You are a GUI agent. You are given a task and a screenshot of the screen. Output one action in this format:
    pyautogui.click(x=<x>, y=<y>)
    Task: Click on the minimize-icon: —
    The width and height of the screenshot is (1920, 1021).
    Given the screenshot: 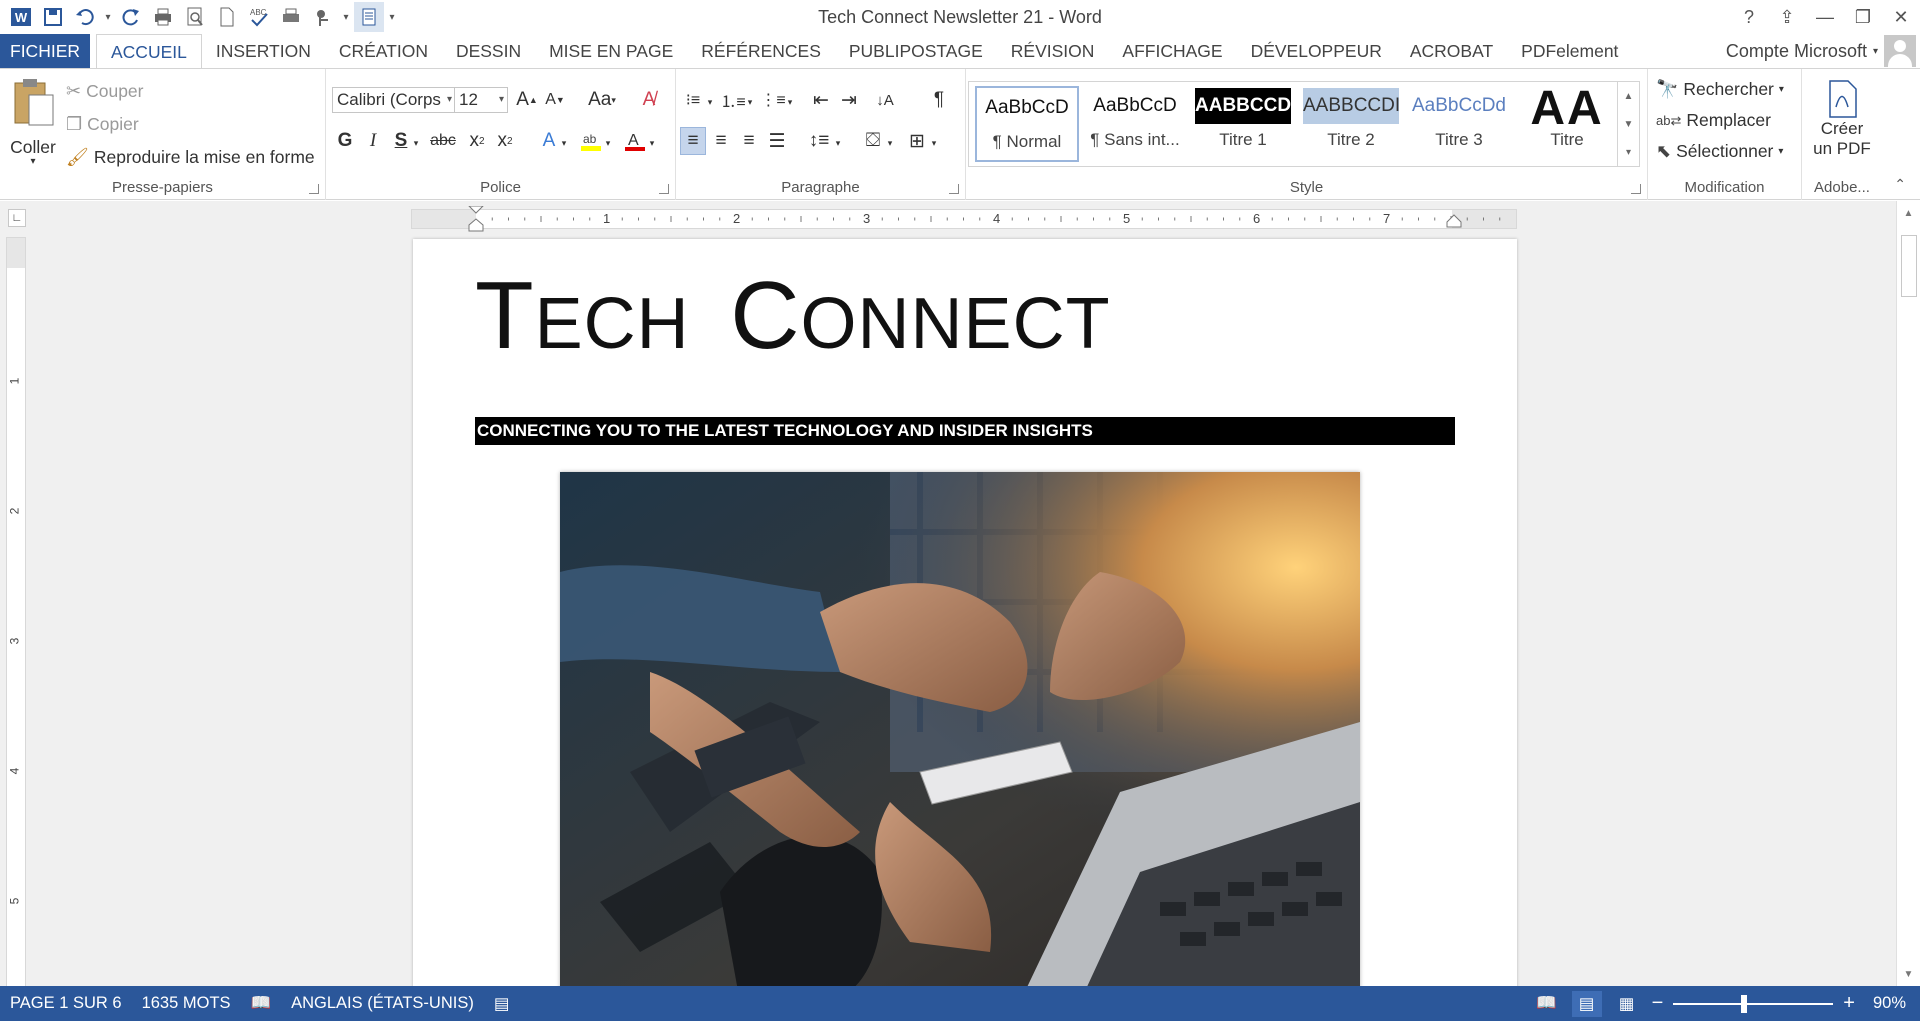 What is the action you would take?
    pyautogui.click(x=1825, y=17)
    